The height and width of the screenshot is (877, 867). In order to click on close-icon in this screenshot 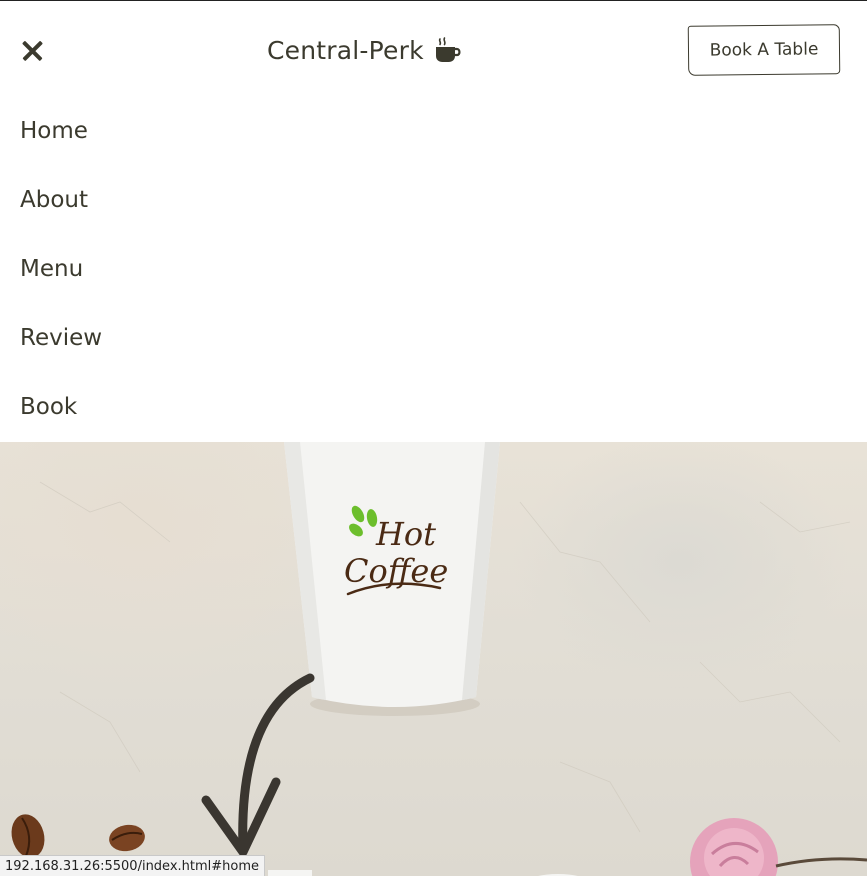, I will do `click(33, 51)`.